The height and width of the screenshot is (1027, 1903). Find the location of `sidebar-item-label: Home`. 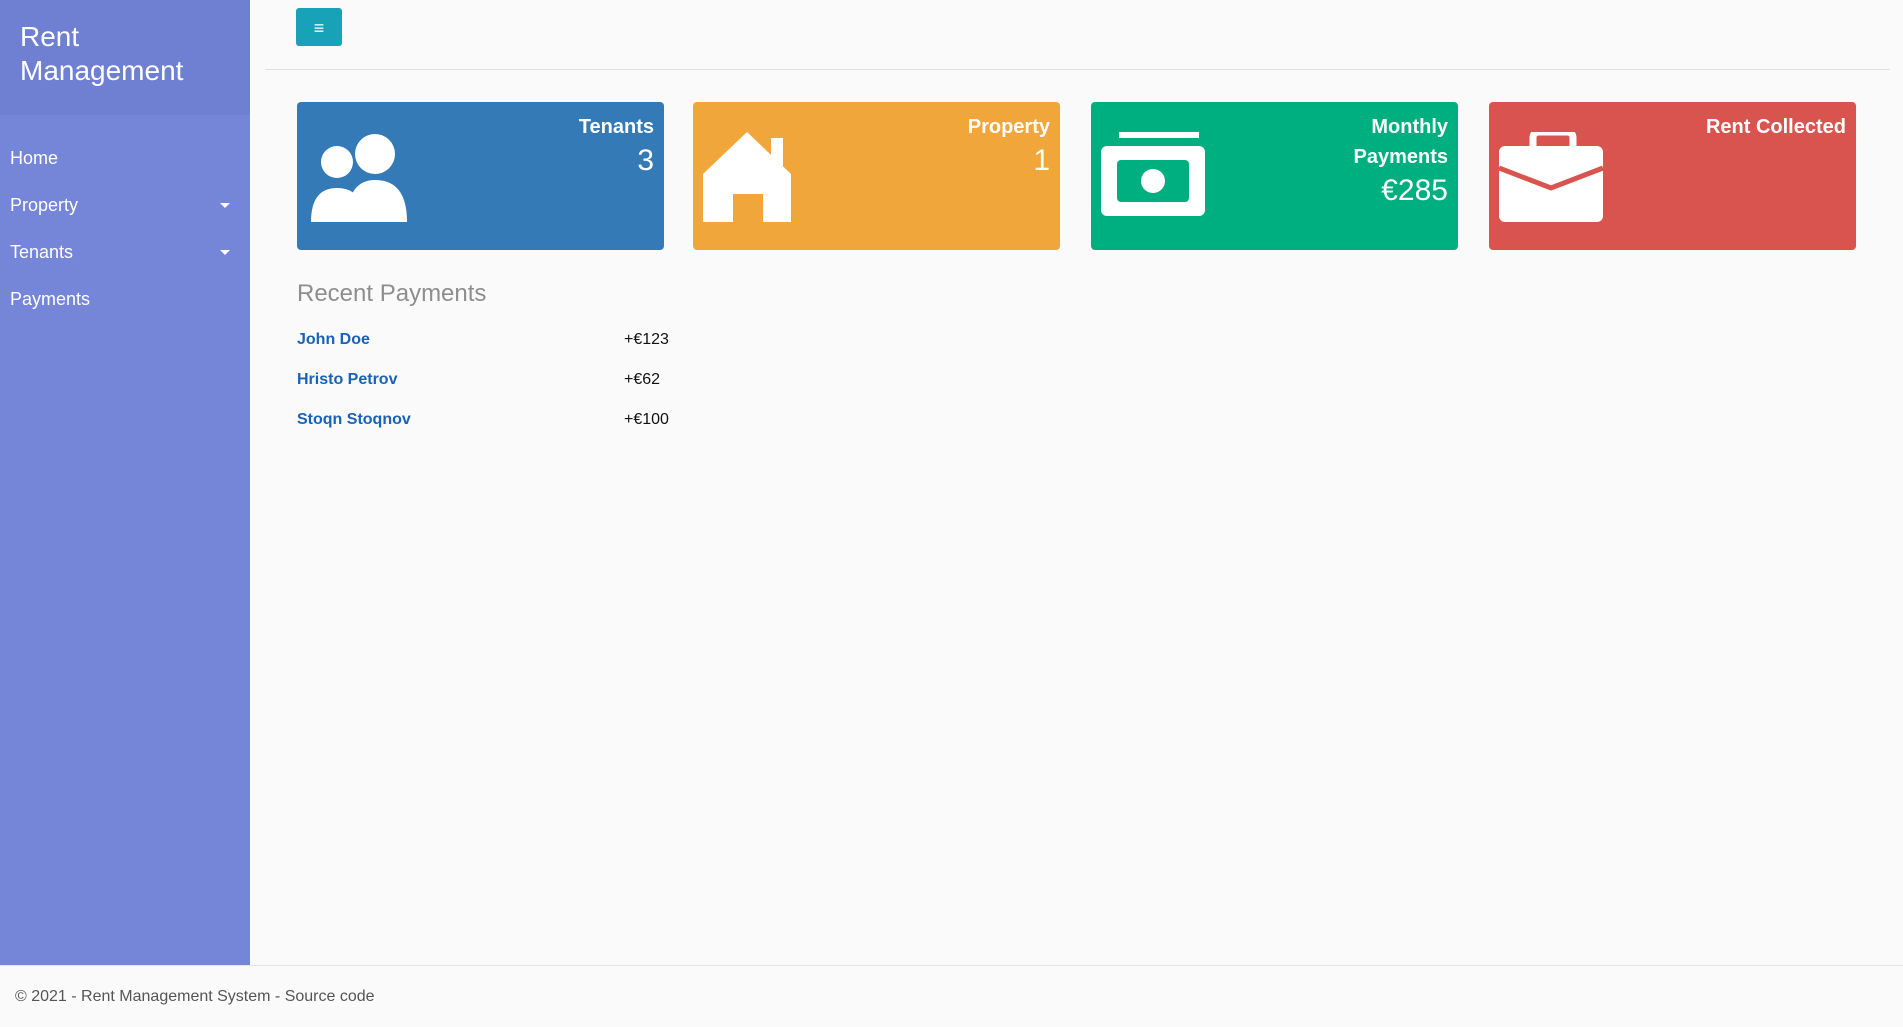

sidebar-item-label: Home is located at coordinates (34, 158).